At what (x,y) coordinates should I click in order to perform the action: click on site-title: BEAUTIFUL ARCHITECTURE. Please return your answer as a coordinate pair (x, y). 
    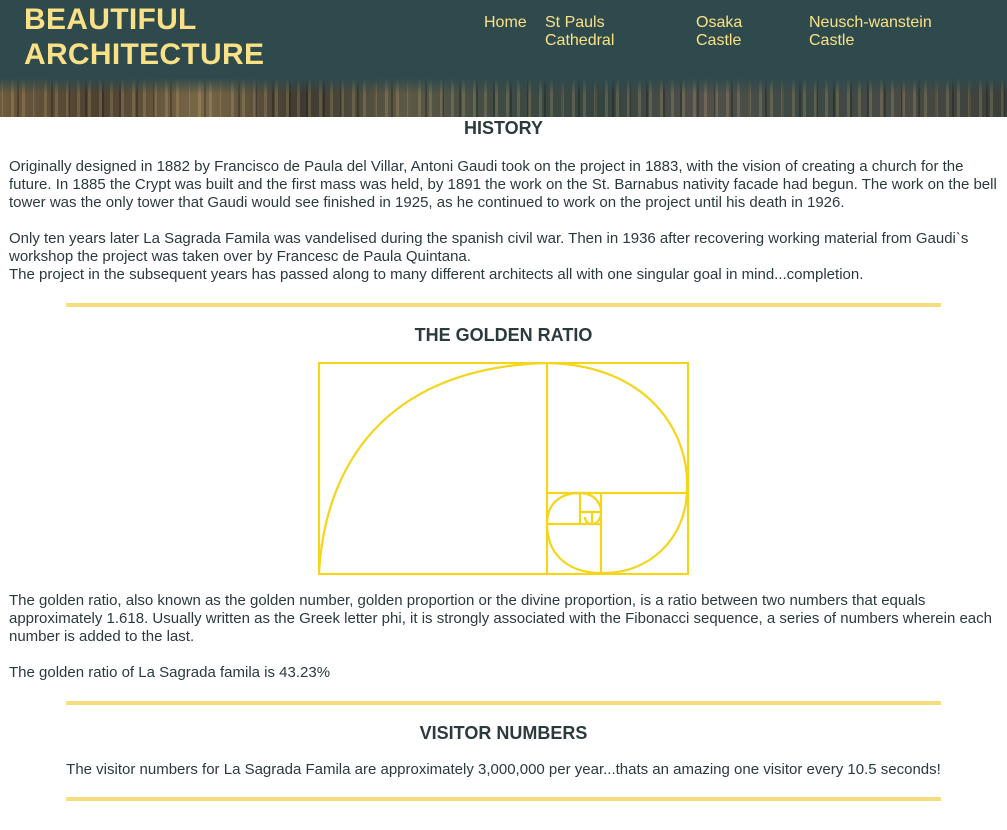
    Looking at the image, I should click on (144, 37).